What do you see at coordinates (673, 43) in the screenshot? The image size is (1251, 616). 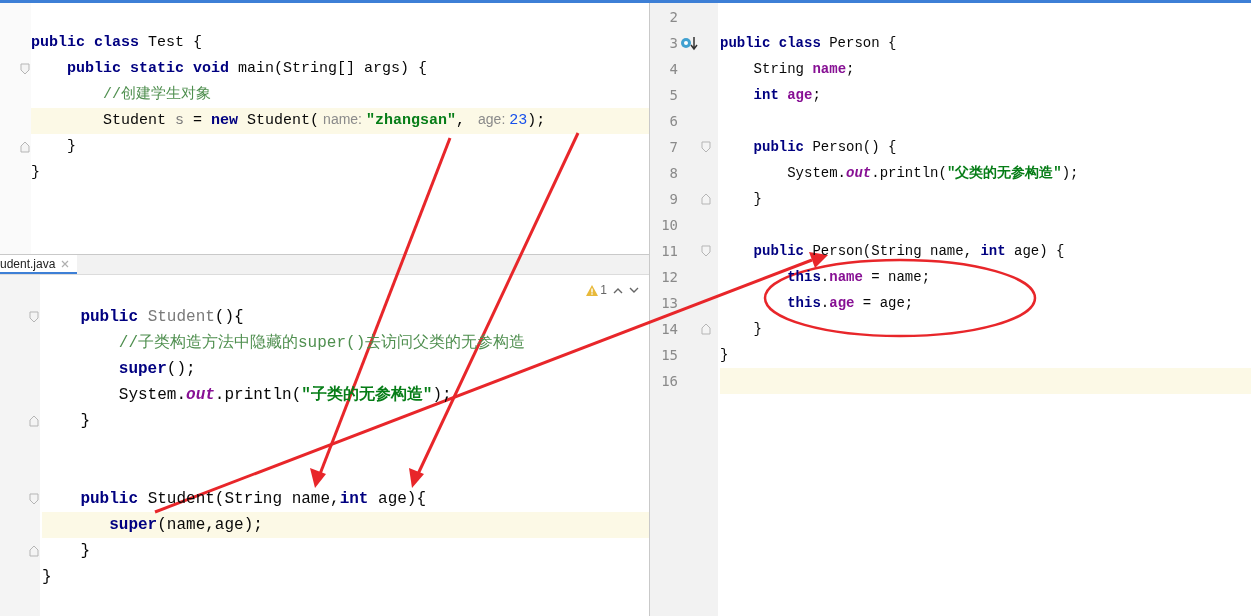 I see `line-number: 3` at bounding box center [673, 43].